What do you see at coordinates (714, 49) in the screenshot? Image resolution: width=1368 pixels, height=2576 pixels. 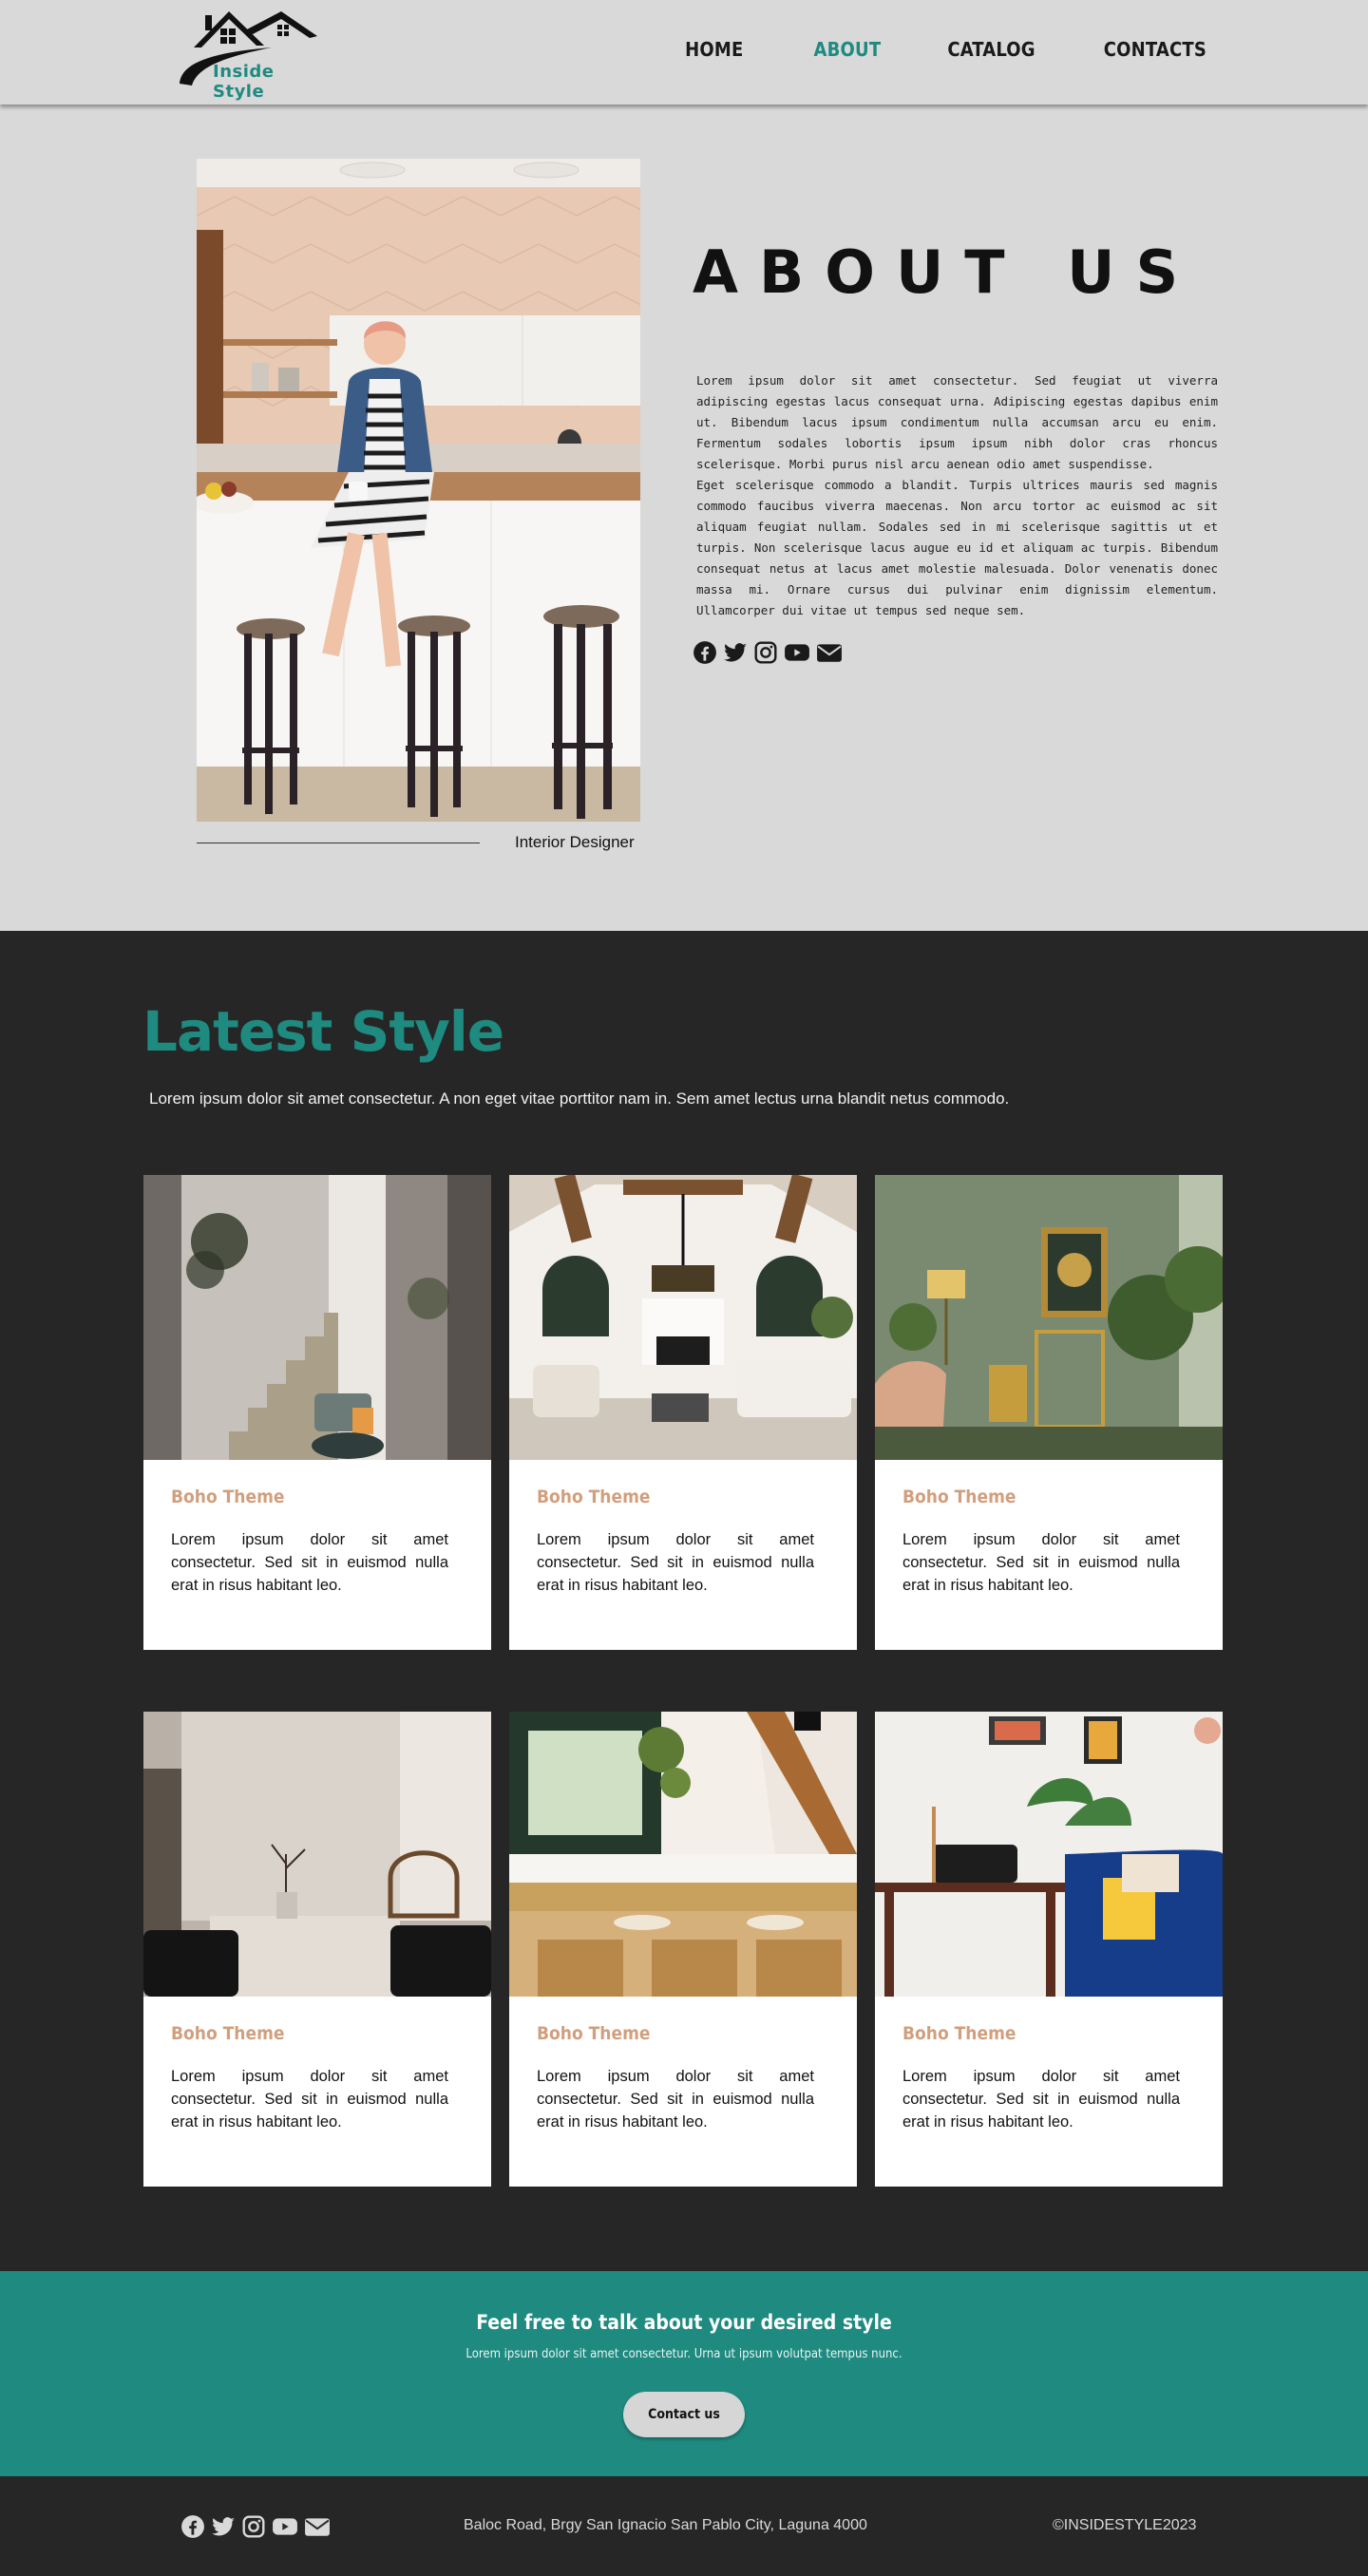 I see `nav-home: HOME` at bounding box center [714, 49].